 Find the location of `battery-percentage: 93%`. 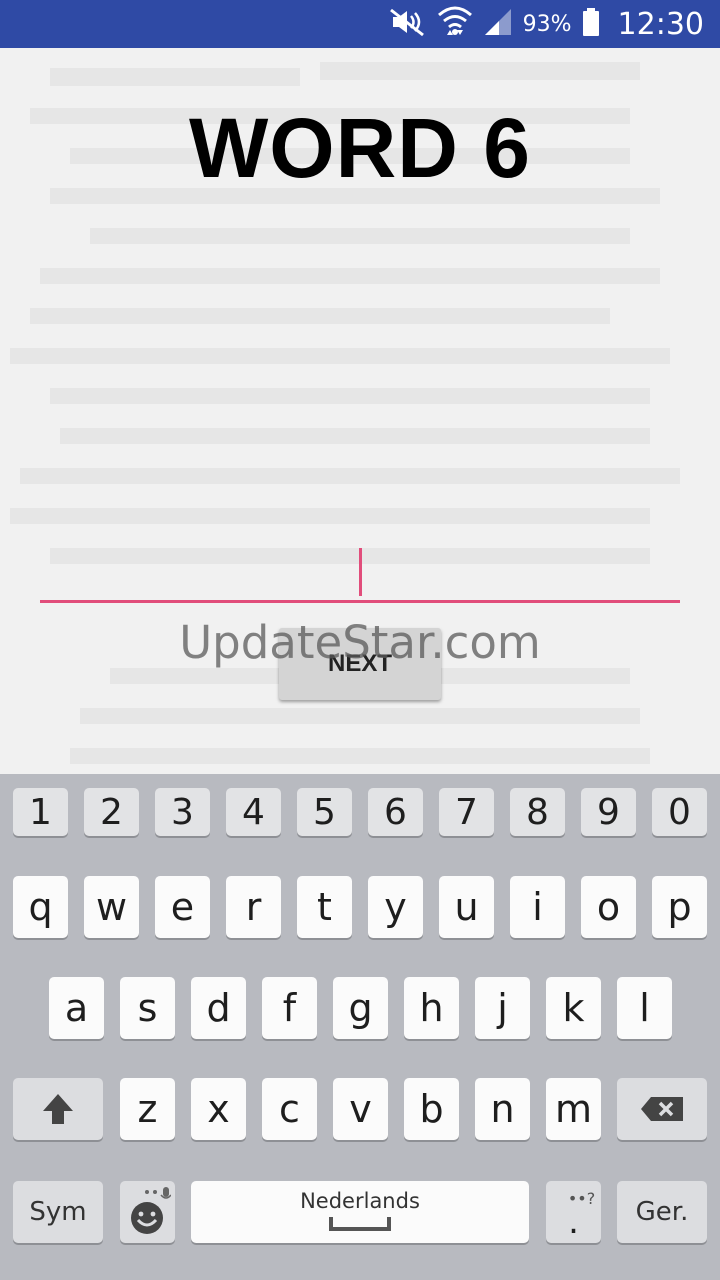

battery-percentage: 93% is located at coordinates (547, 24).